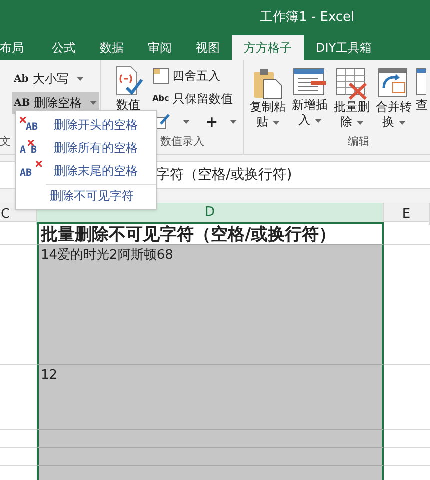 This screenshot has height=480, width=430. I want to click on clipboard-icon, so click(268, 84).